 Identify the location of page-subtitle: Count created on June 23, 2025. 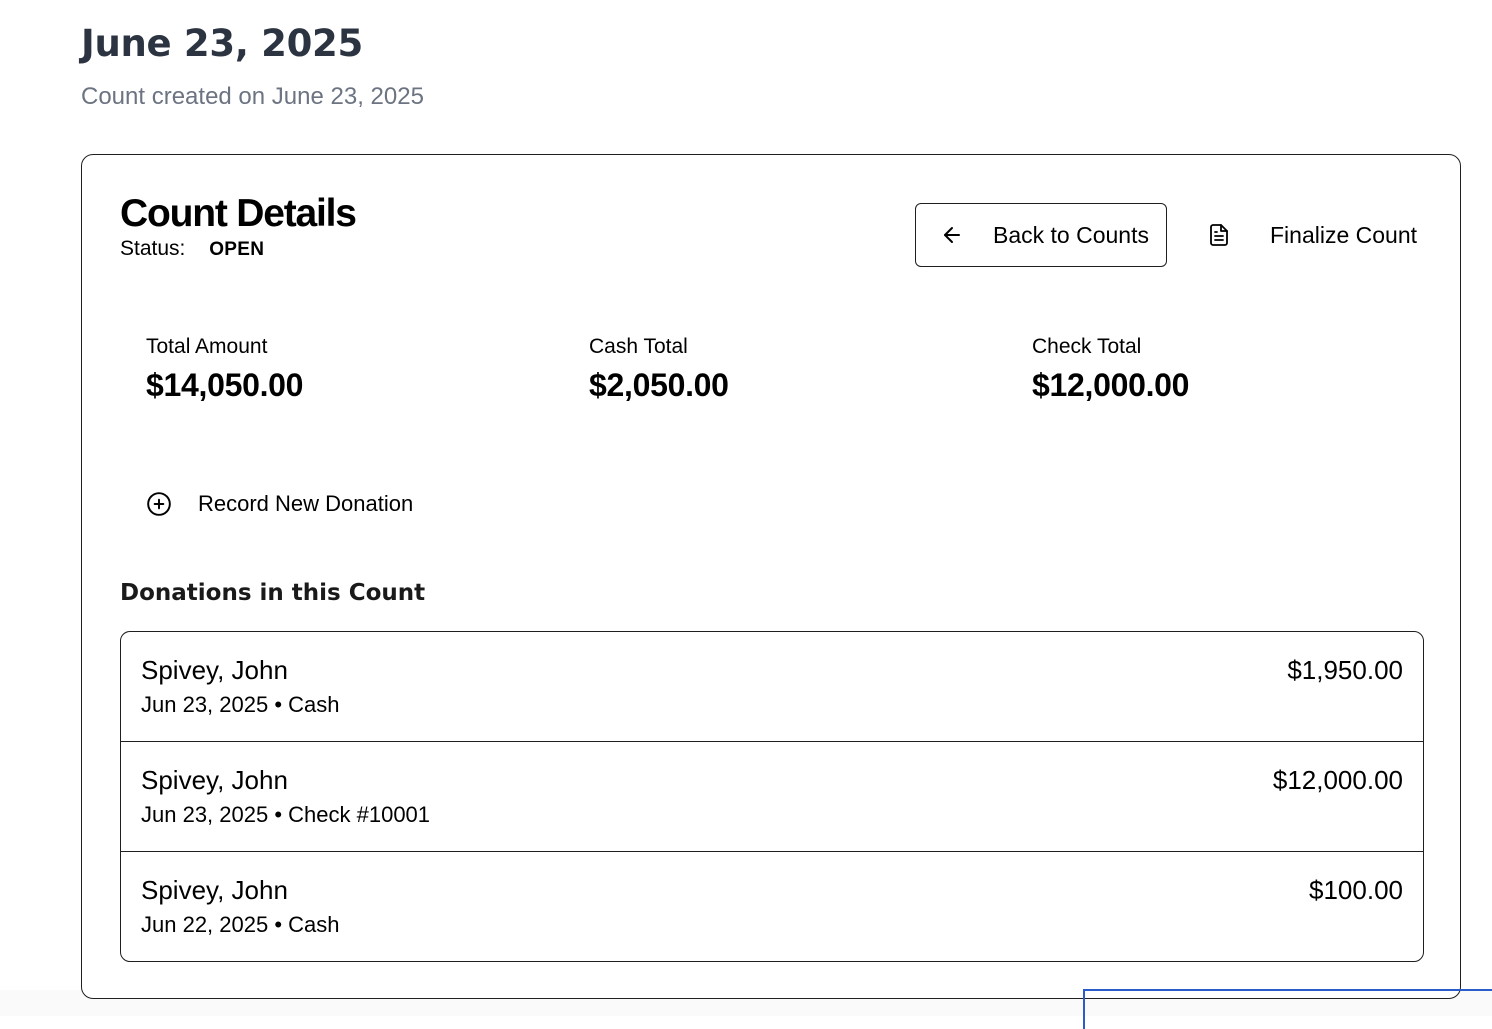
(252, 96).